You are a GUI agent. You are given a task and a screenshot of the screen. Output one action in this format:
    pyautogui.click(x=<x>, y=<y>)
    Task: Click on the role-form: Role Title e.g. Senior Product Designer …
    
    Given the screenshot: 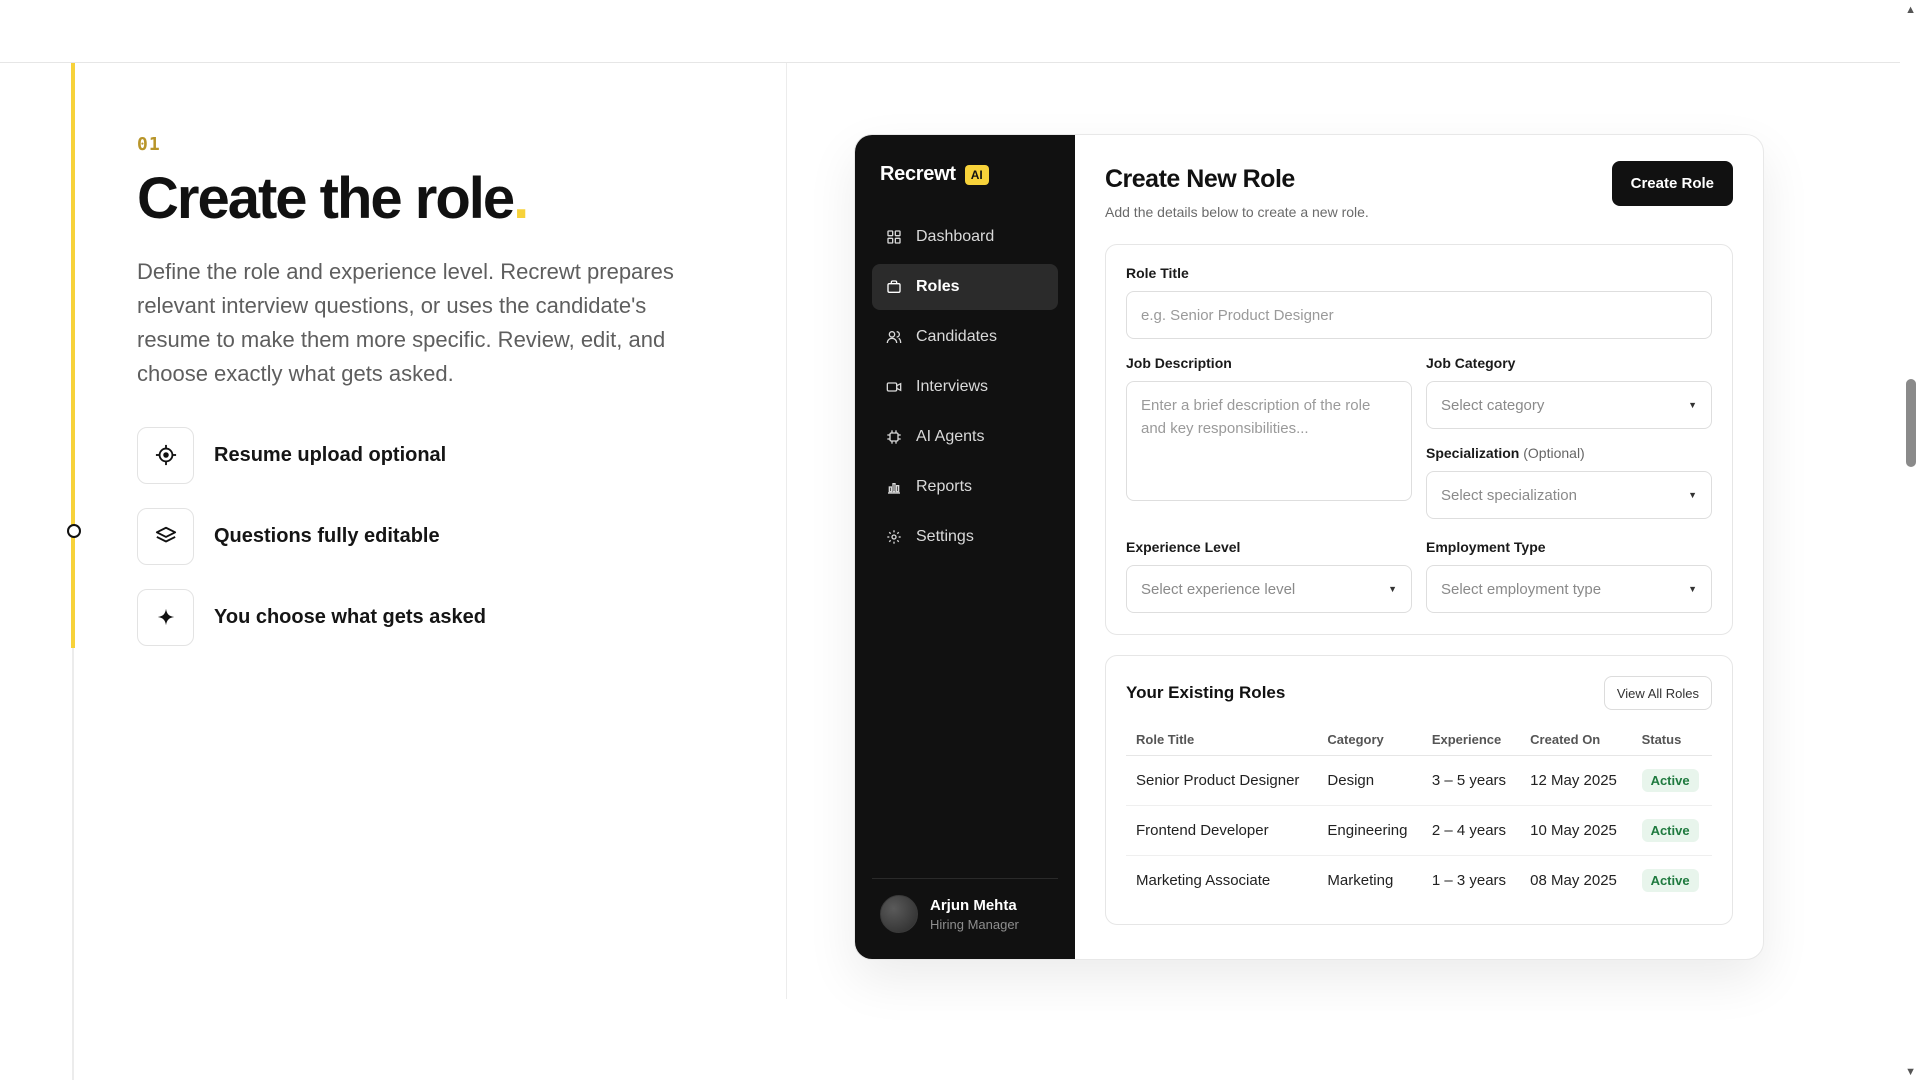 What is the action you would take?
    pyautogui.click(x=1419, y=439)
    